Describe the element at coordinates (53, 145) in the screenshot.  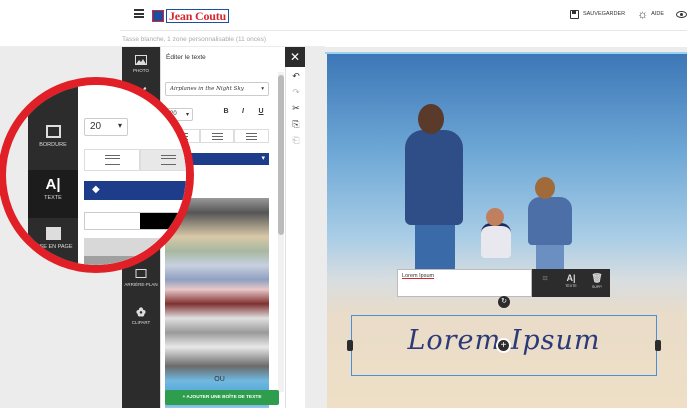
I see `tool-border-label: BORDURE` at that location.